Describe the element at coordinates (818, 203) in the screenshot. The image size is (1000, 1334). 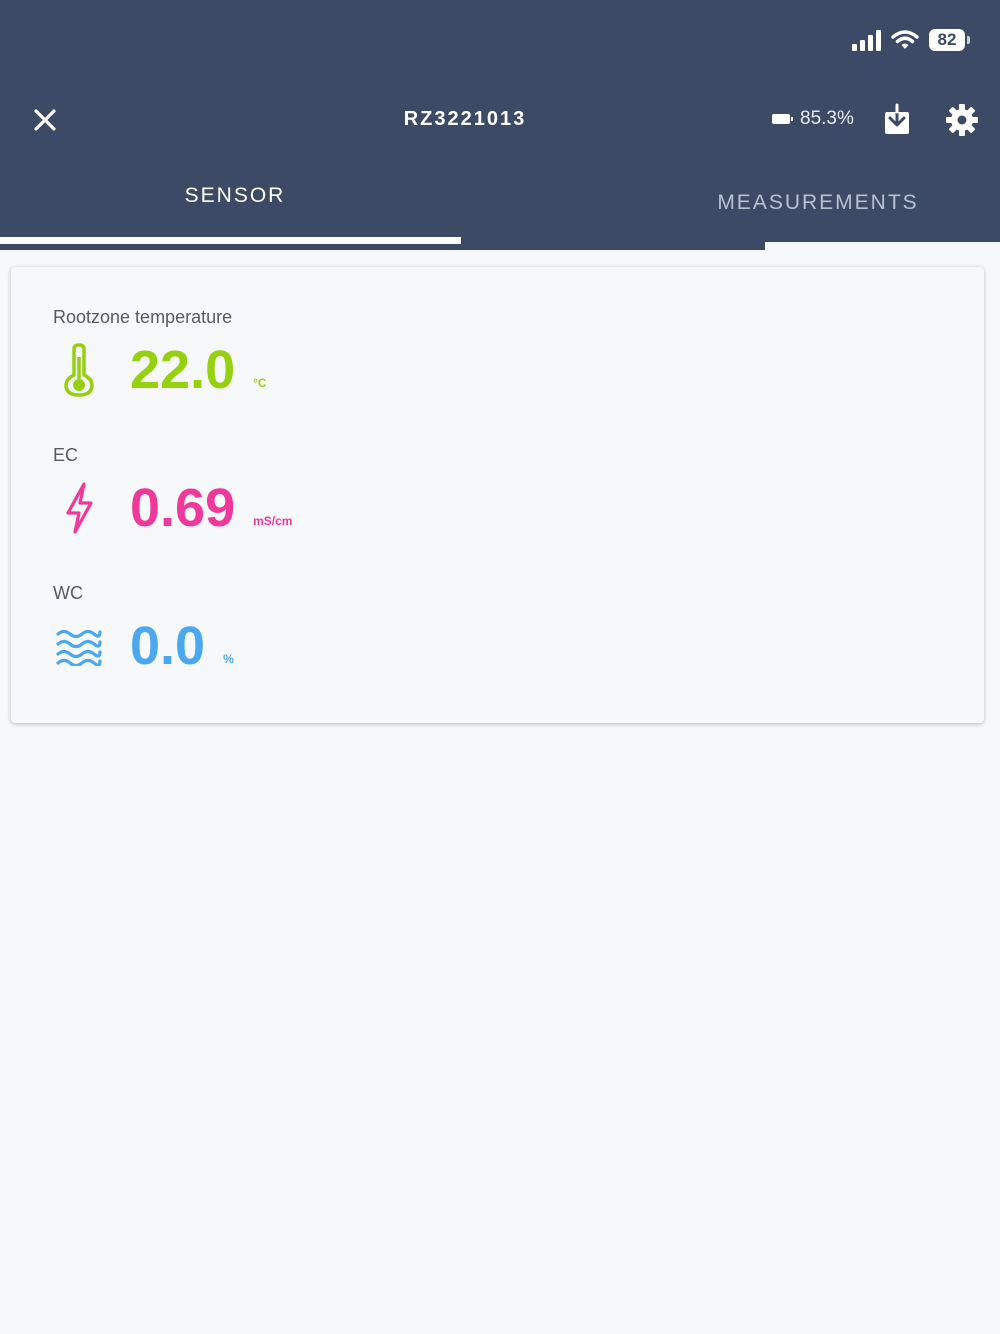
I see `tab-measurements: MEASUREMENTS` at that location.